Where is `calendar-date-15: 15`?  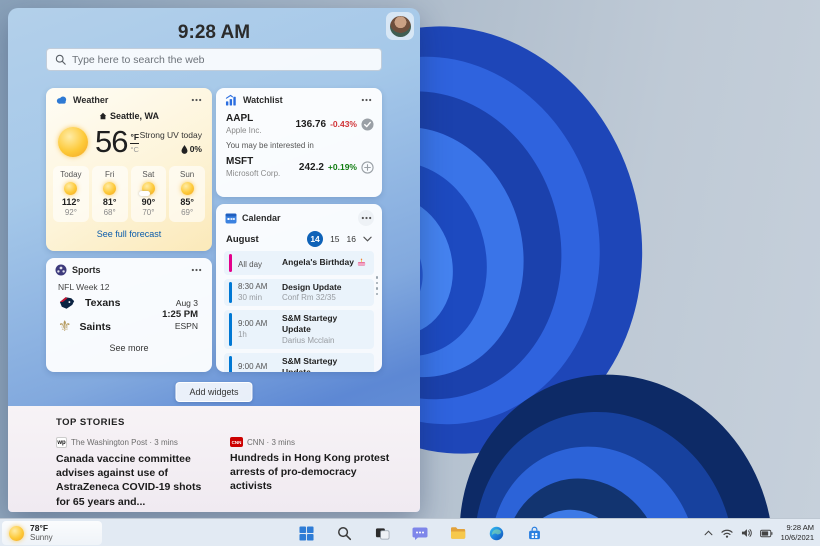 calendar-date-15: 15 is located at coordinates (334, 239).